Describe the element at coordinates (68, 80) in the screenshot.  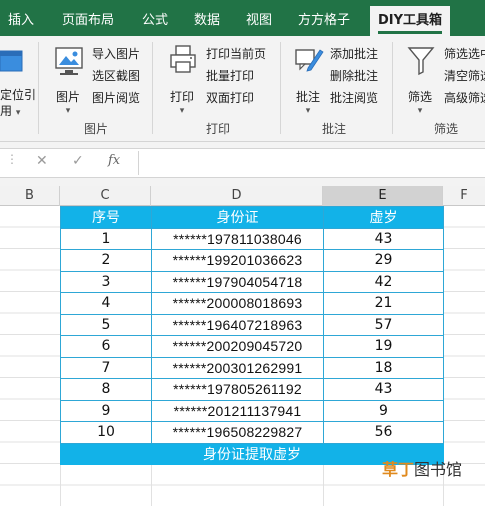
I see `picture-button: 图片 ▾` at that location.